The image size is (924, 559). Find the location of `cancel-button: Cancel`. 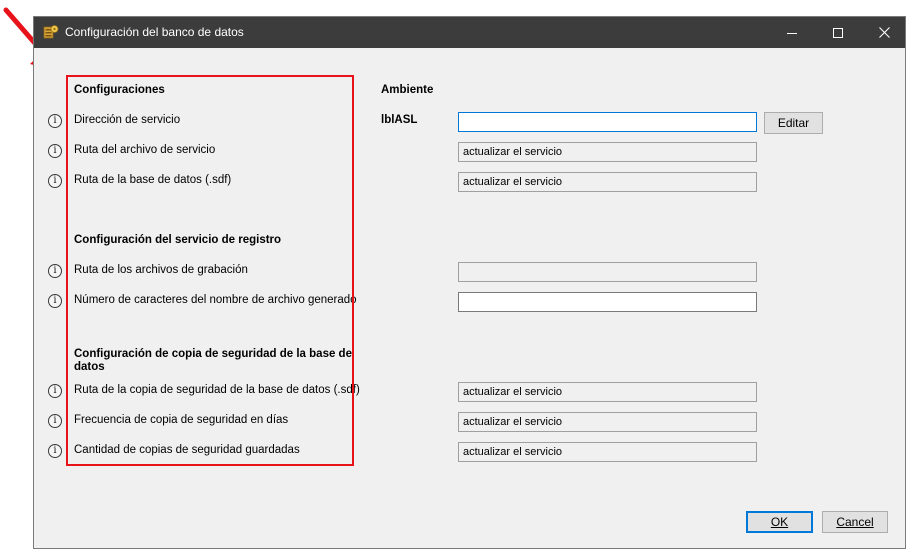

cancel-button: Cancel is located at coordinates (855, 522).